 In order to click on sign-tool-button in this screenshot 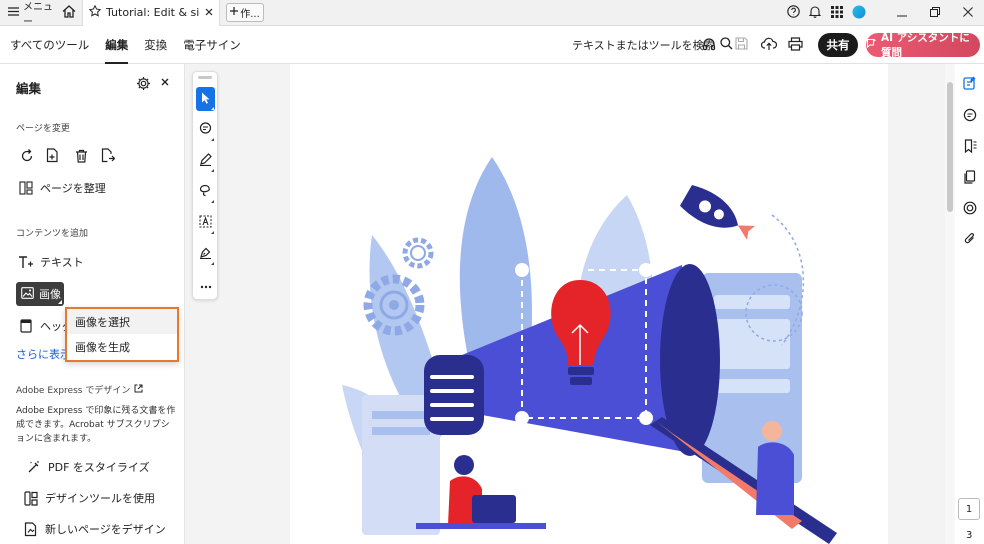, I will do `click(205, 254)`.